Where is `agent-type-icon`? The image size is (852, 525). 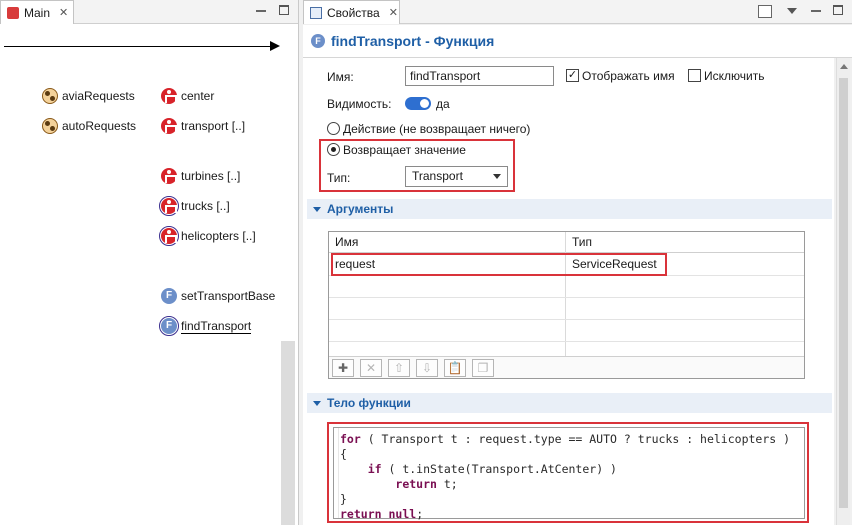
agent-type-icon is located at coordinates (13, 12).